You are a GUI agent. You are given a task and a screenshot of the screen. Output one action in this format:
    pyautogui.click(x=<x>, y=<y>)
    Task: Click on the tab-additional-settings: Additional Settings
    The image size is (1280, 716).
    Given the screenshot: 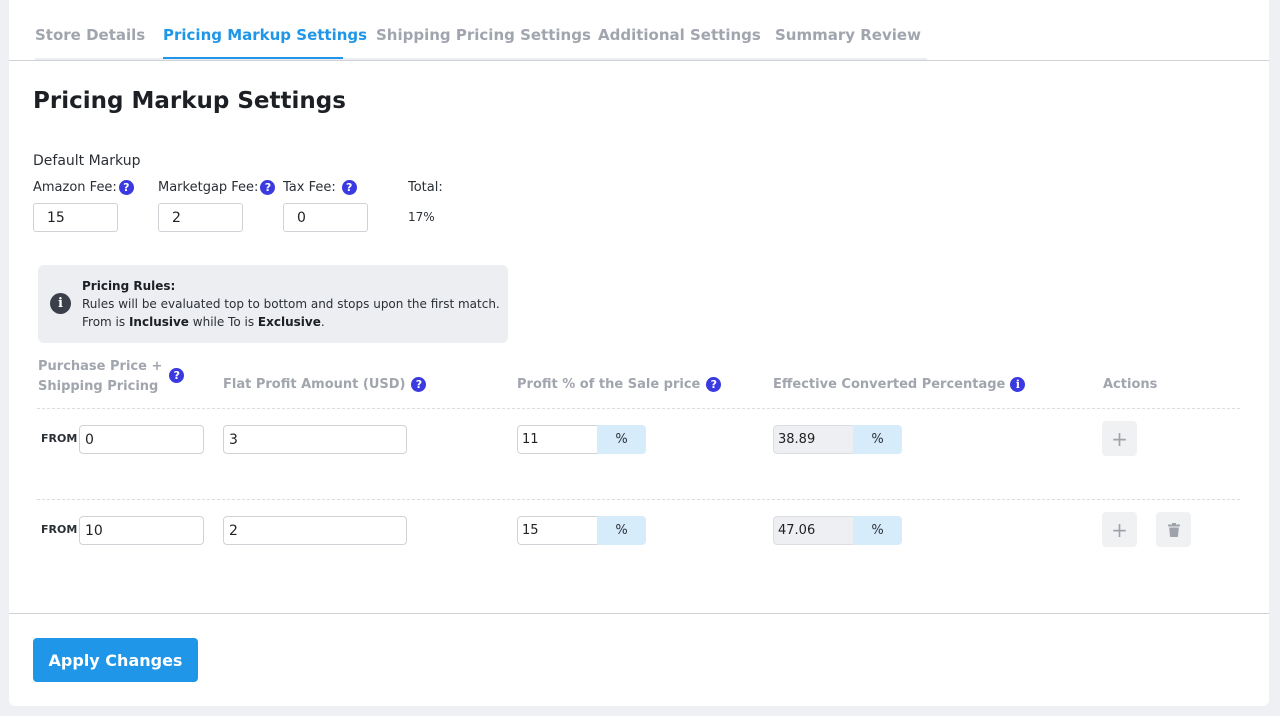 What is the action you would take?
    pyautogui.click(x=679, y=35)
    